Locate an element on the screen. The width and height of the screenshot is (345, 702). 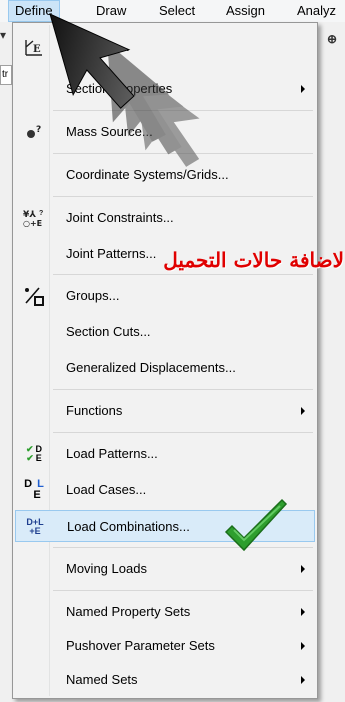
menu-analyze: Analyz is located at coordinates (316, 11).